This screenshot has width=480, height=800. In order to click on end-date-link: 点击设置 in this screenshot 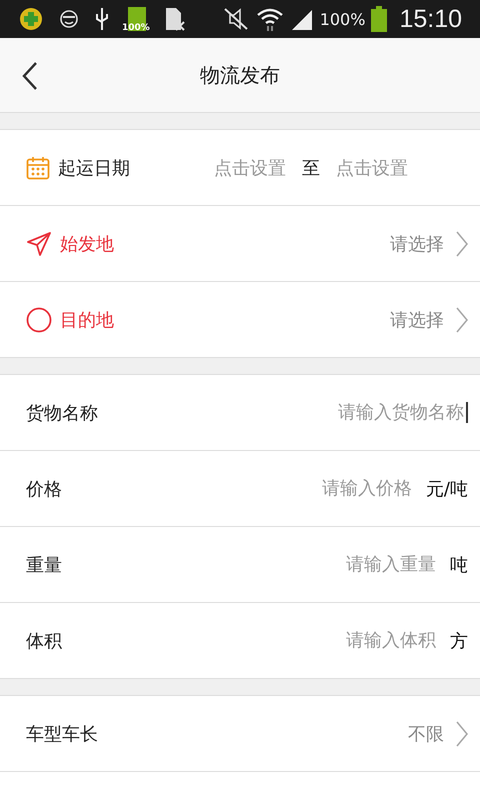, I will do `click(372, 168)`.